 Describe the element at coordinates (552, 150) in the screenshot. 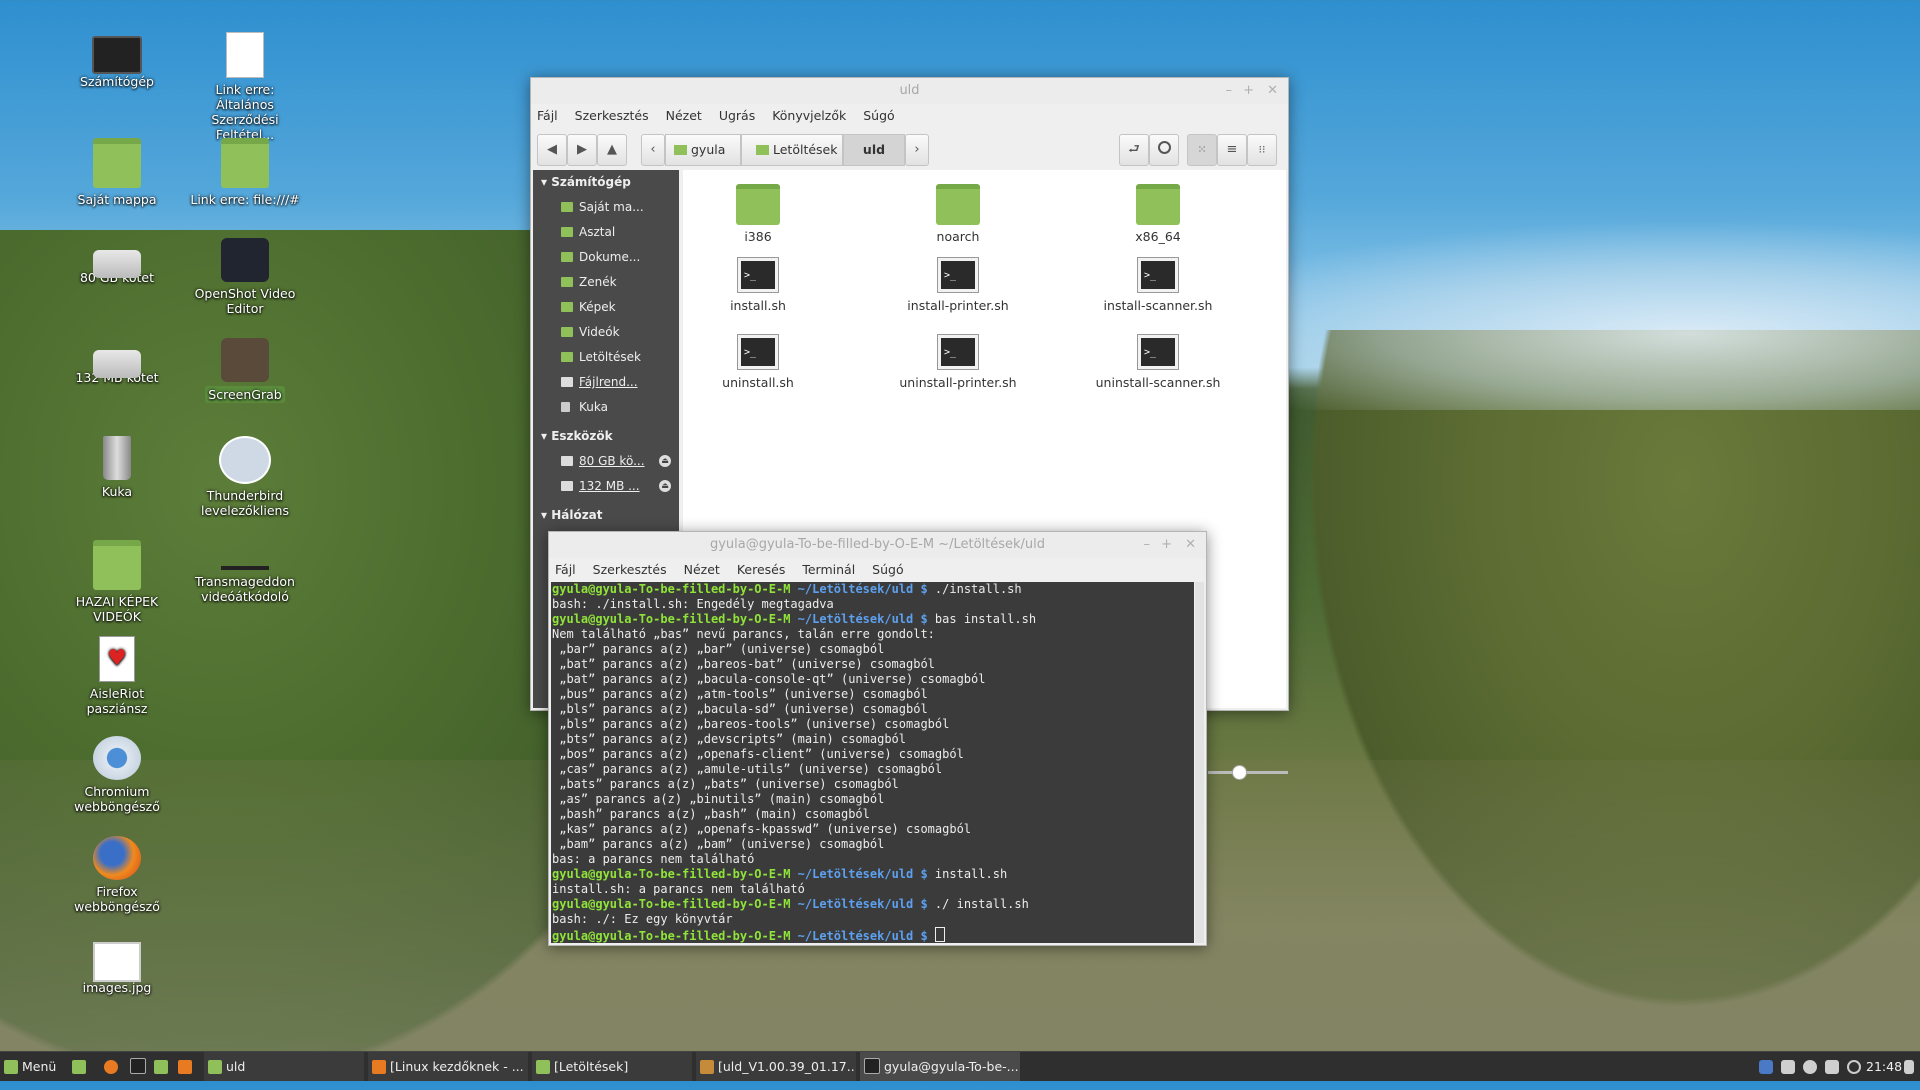

I see `back-button: ◀` at that location.